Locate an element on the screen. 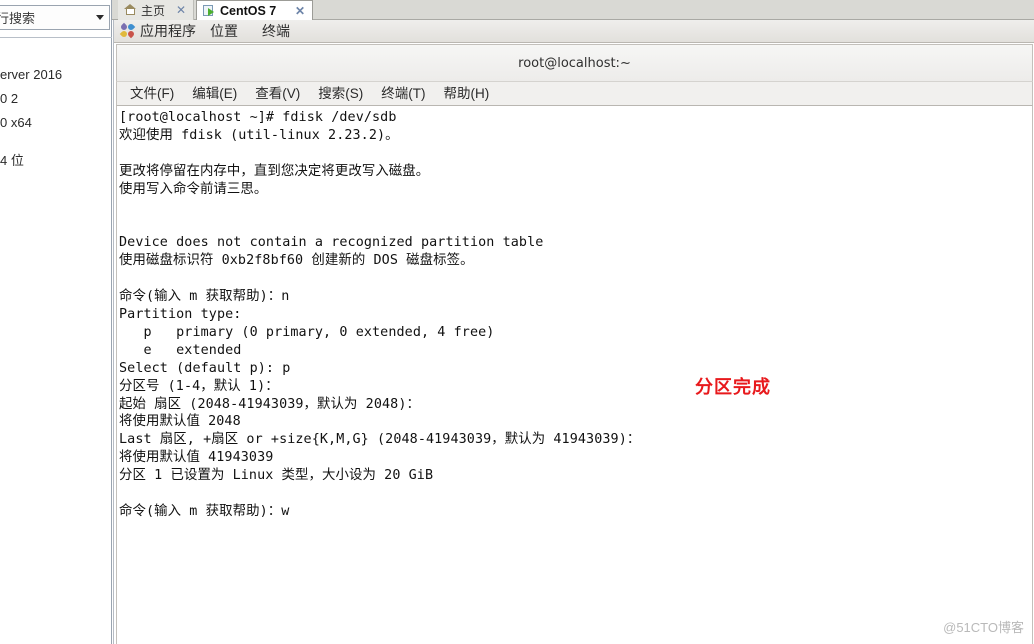  window-title: root@localhost:~ is located at coordinates (574, 63).